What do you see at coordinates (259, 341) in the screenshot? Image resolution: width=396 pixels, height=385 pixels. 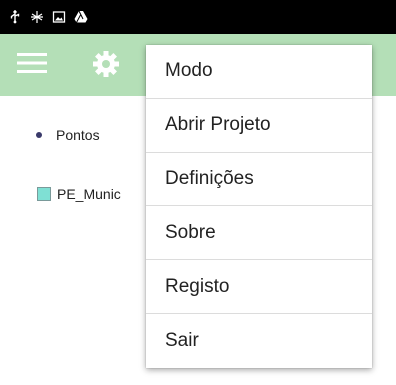 I see `menu-item-sair: Sair` at bounding box center [259, 341].